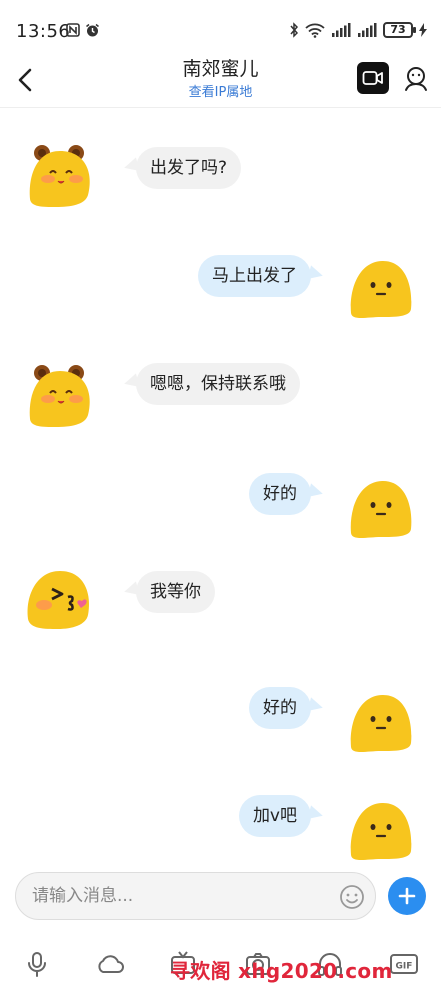  Describe the element at coordinates (220, 83) in the screenshot. I see `chat-header: 南郊蜜儿 查看IP属地` at that location.